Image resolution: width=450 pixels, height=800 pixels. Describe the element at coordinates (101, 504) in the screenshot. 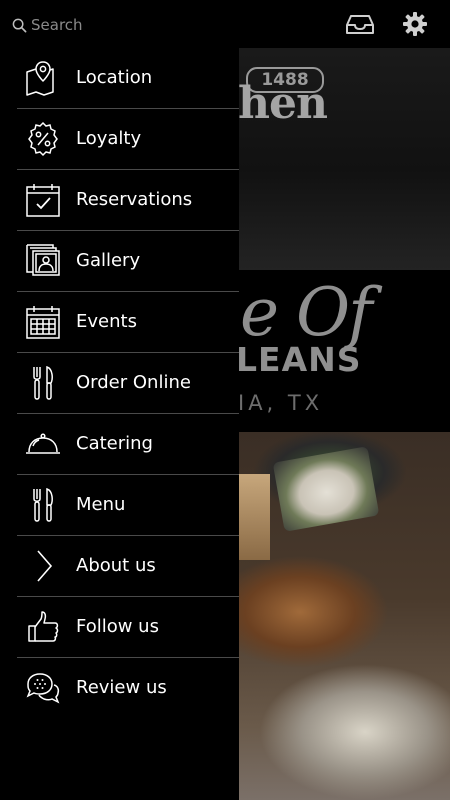

I see `menu-label: Menu` at that location.